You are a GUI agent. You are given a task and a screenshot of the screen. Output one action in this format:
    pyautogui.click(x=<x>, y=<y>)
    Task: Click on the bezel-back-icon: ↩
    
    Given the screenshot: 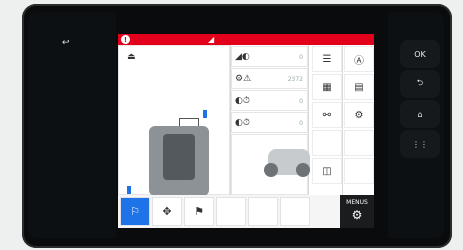 What is the action you would take?
    pyautogui.click(x=66, y=43)
    